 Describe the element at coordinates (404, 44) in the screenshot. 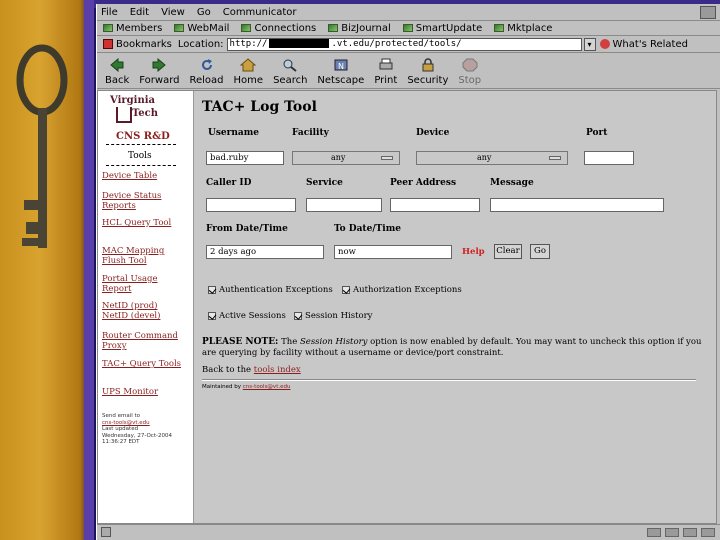

I see `url-input: http://.vt.edu/protected/tools/` at that location.